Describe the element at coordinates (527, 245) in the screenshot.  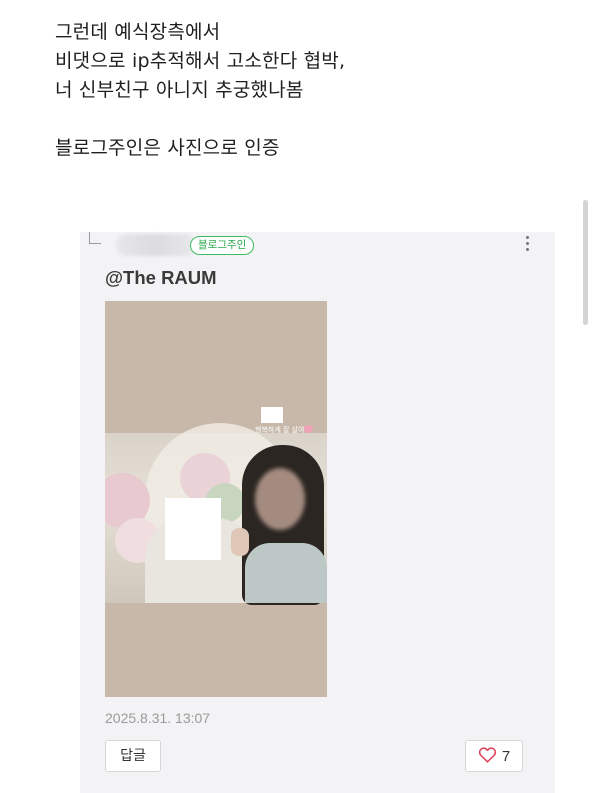
I see `more-vertical-icon` at that location.